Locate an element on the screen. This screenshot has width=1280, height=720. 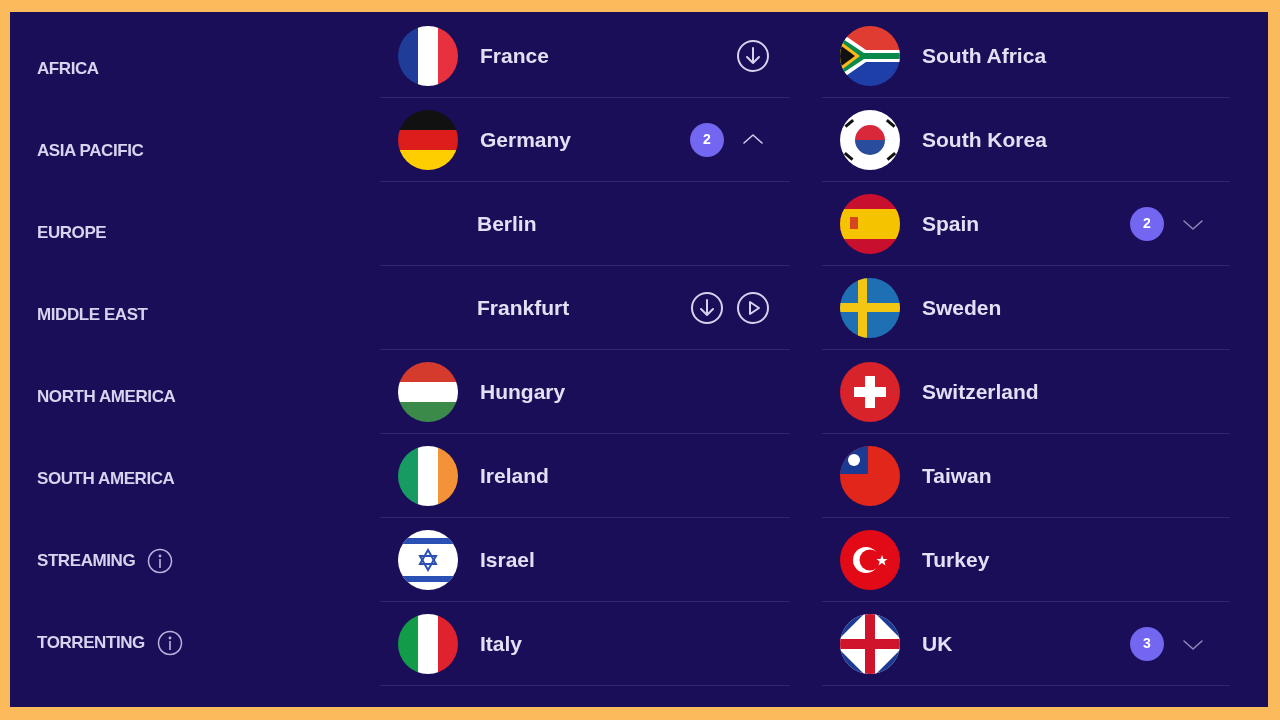
italian-flag-icon is located at coordinates (428, 643).